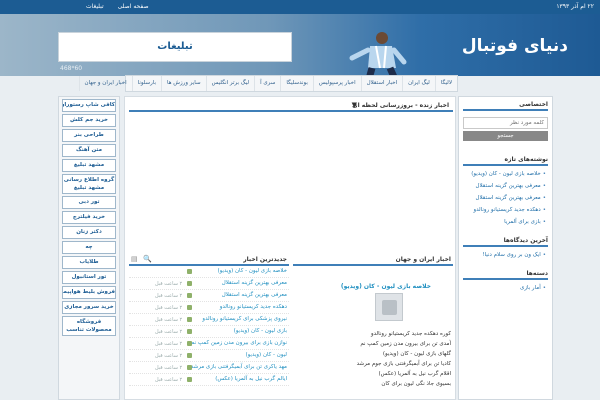 Image resolution: width=600 pixels, height=400 pixels. Describe the element at coordinates (238, 343) in the screenshot. I see `news-row-title: نوازن بازی برای بیرون مدن زمین کمپ نم` at that location.